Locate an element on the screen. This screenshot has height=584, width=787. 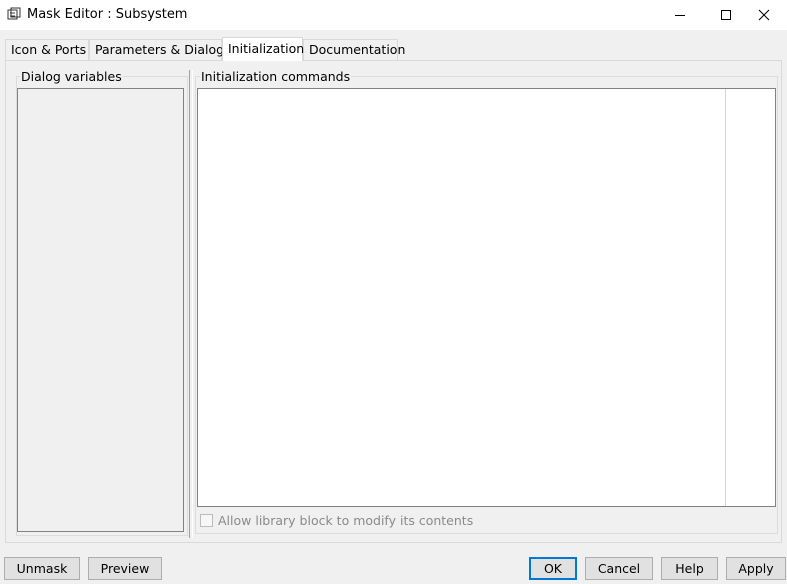
close-icon is located at coordinates (764, 15).